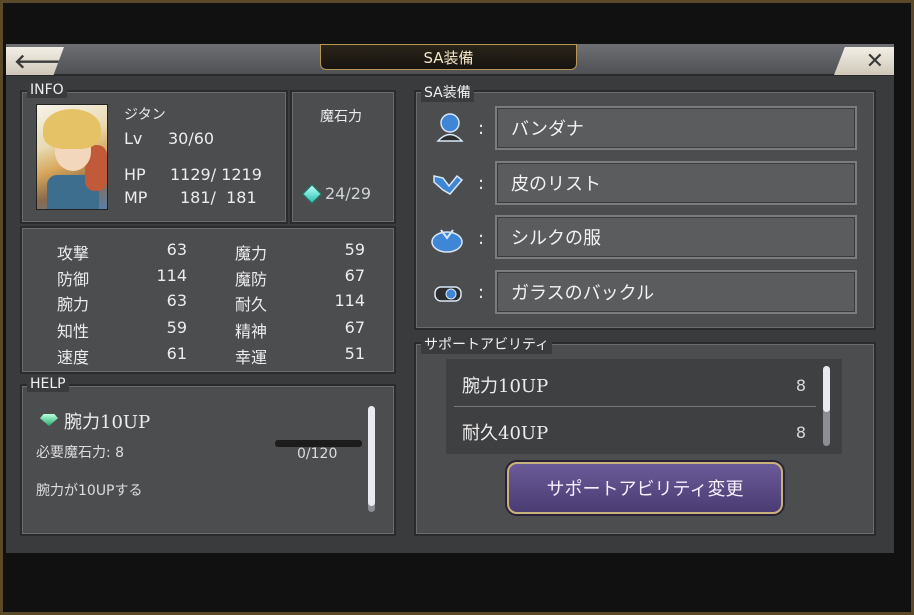 The width and height of the screenshot is (914, 615). What do you see at coordinates (191, 138) in the screenshot?
I see `level-value: 30/60` at bounding box center [191, 138].